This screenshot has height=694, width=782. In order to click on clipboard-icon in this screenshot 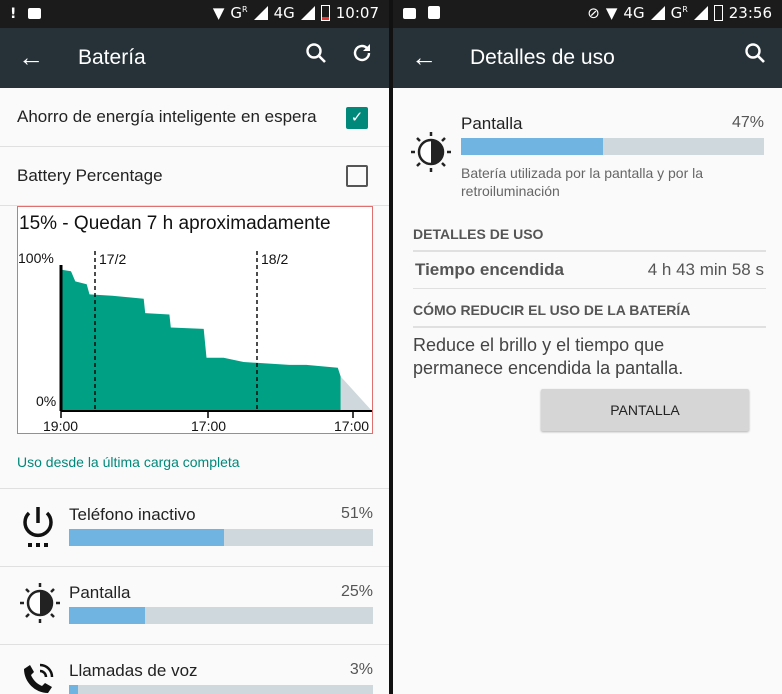, I will do `click(434, 12)`.